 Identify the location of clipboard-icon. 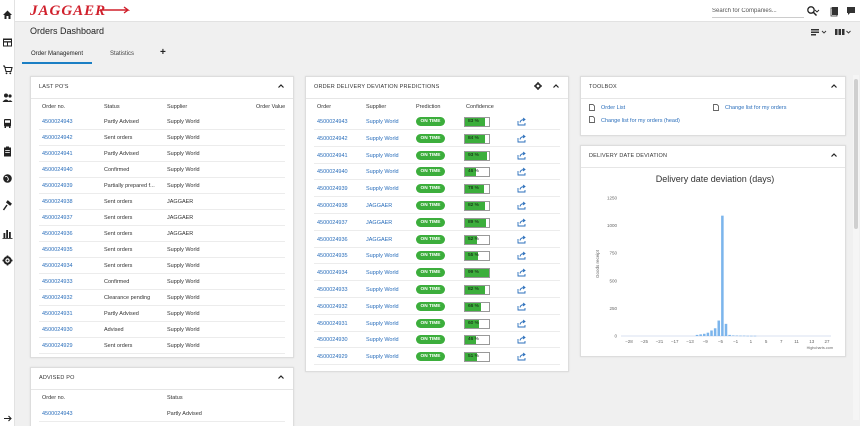
(7, 151).